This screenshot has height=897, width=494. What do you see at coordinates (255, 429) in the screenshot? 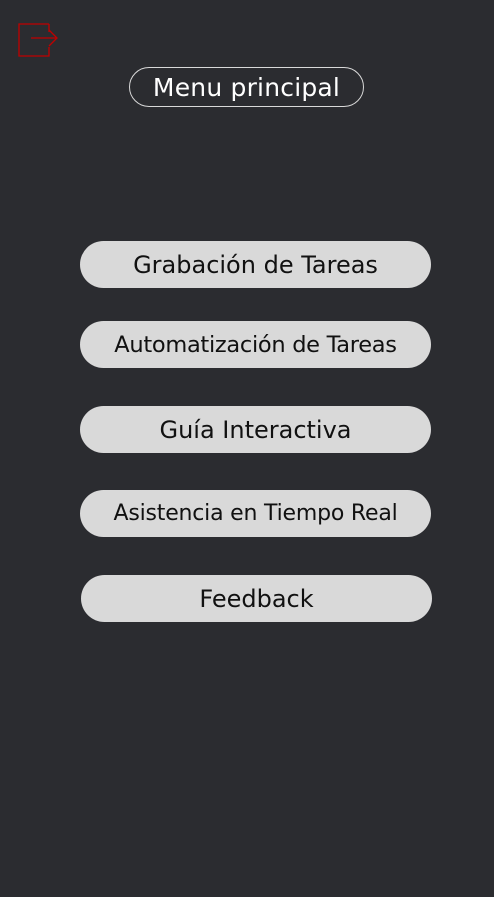
I see `guia-interactiva-button: Guía Interactiva` at bounding box center [255, 429].